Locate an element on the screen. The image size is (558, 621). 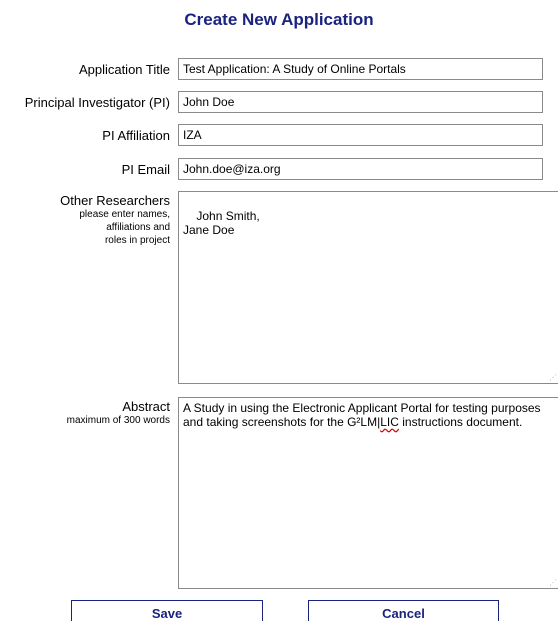
pi-email-label: PI Email is located at coordinates (145, 169).